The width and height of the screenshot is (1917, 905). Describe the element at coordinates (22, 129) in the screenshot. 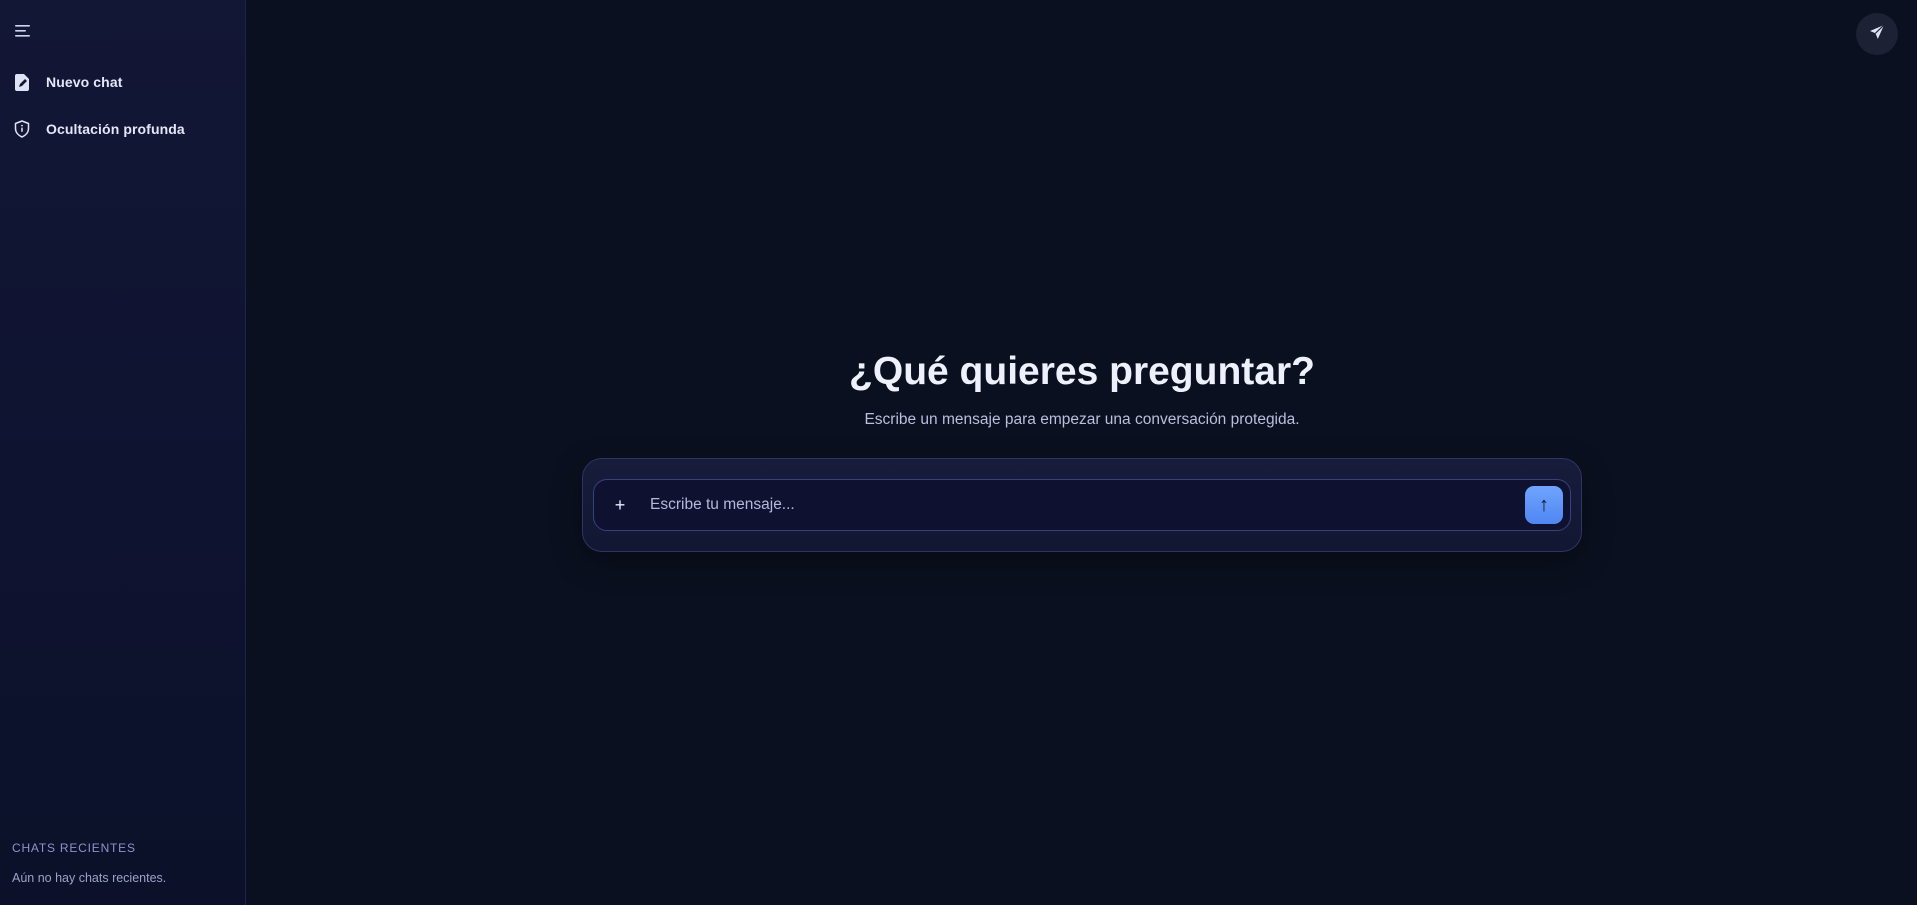

I see `shield-icon` at that location.